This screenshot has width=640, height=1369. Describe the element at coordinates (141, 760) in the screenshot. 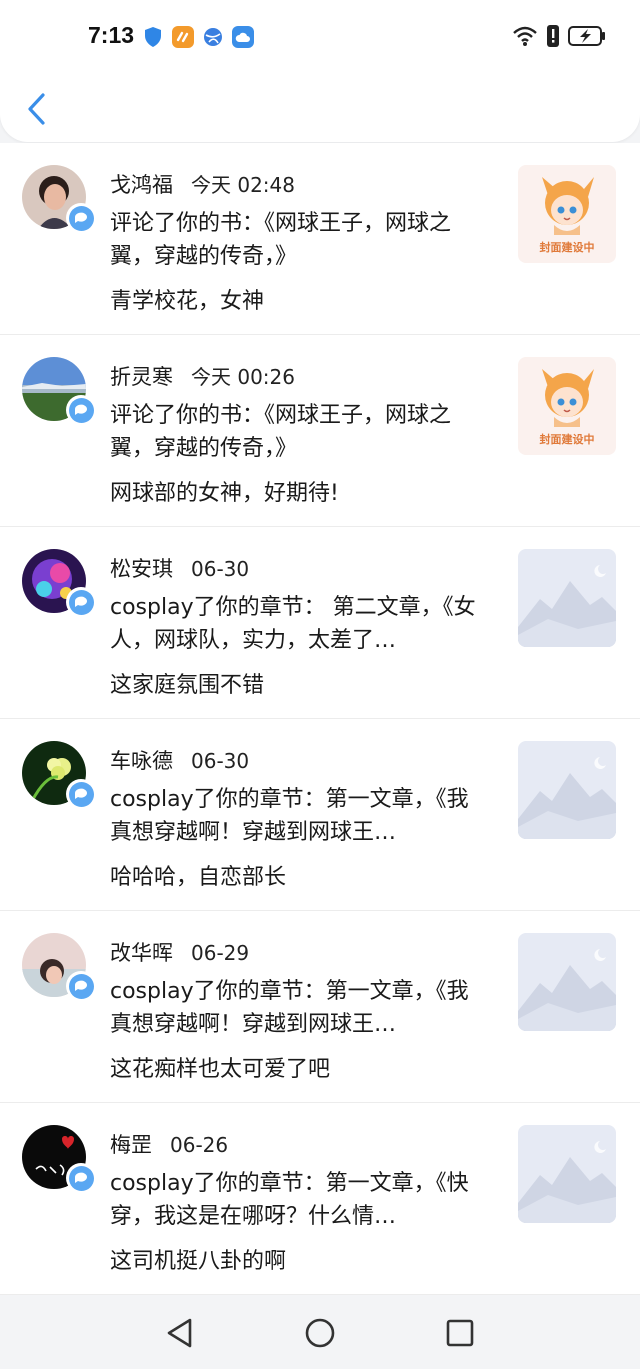

I see `user-name: 车咏德` at that location.